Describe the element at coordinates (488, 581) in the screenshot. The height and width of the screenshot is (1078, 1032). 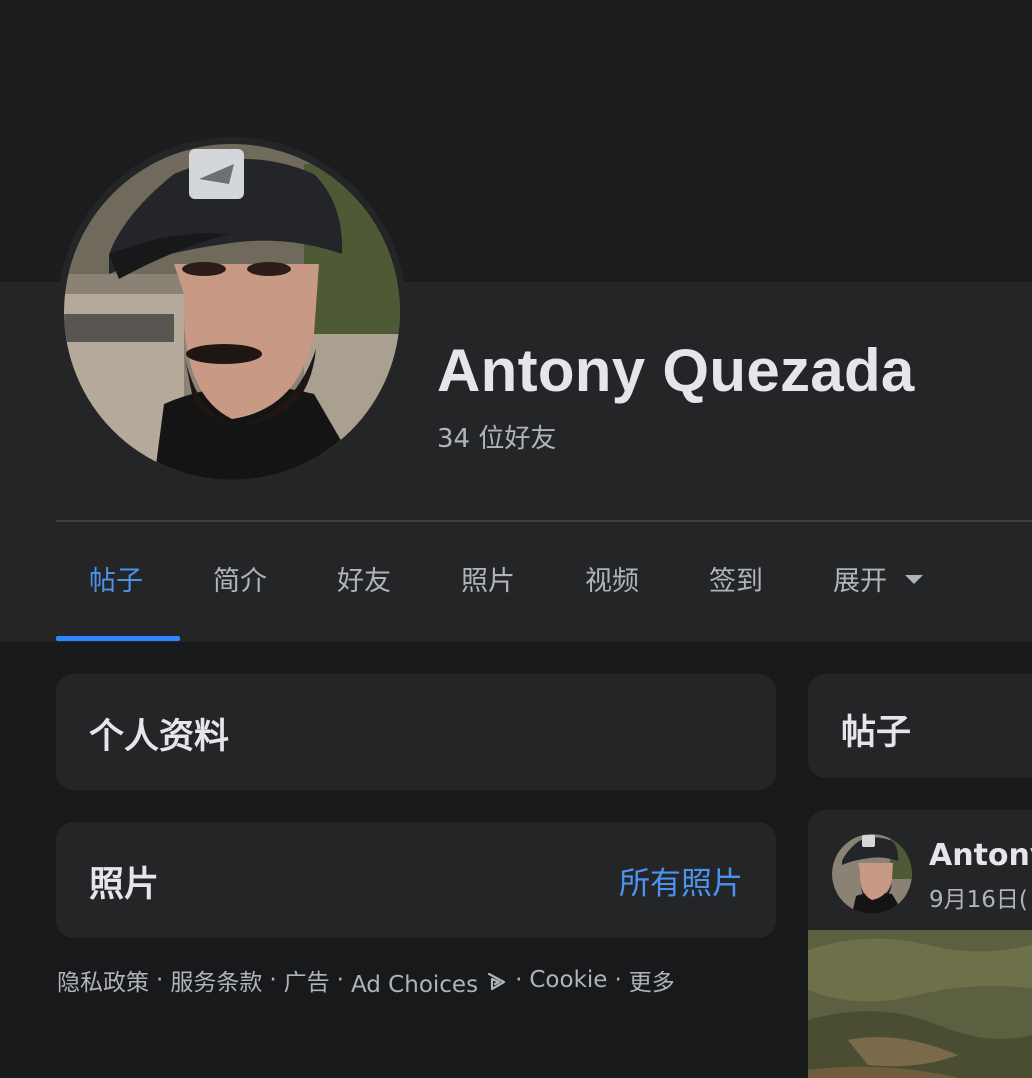
I see `tab-photos-label: 照片` at that location.